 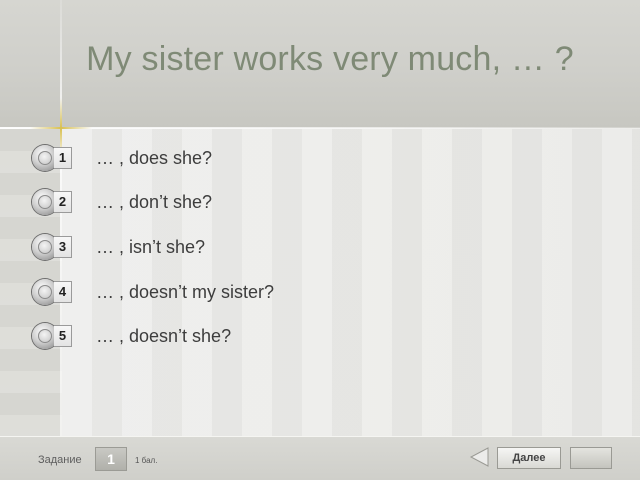 I want to click on sparkle-icon-horizontal, so click(x=61, y=128).